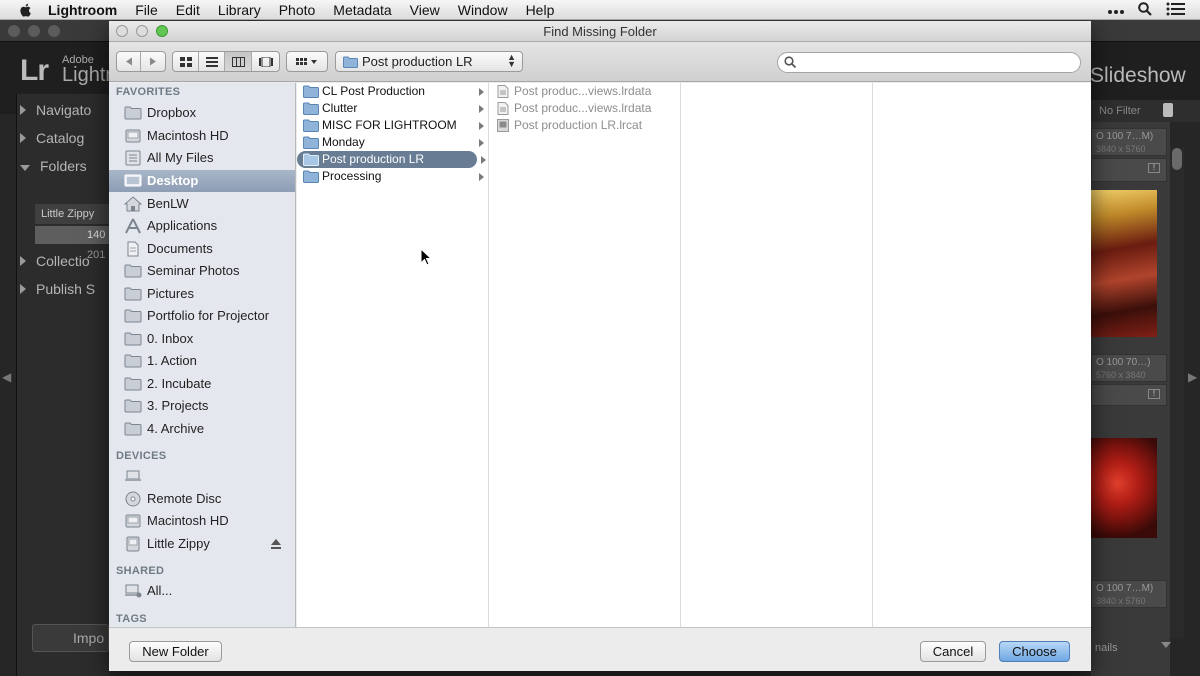  Describe the element at coordinates (142, 31) in the screenshot. I see `minimize-icon` at that location.